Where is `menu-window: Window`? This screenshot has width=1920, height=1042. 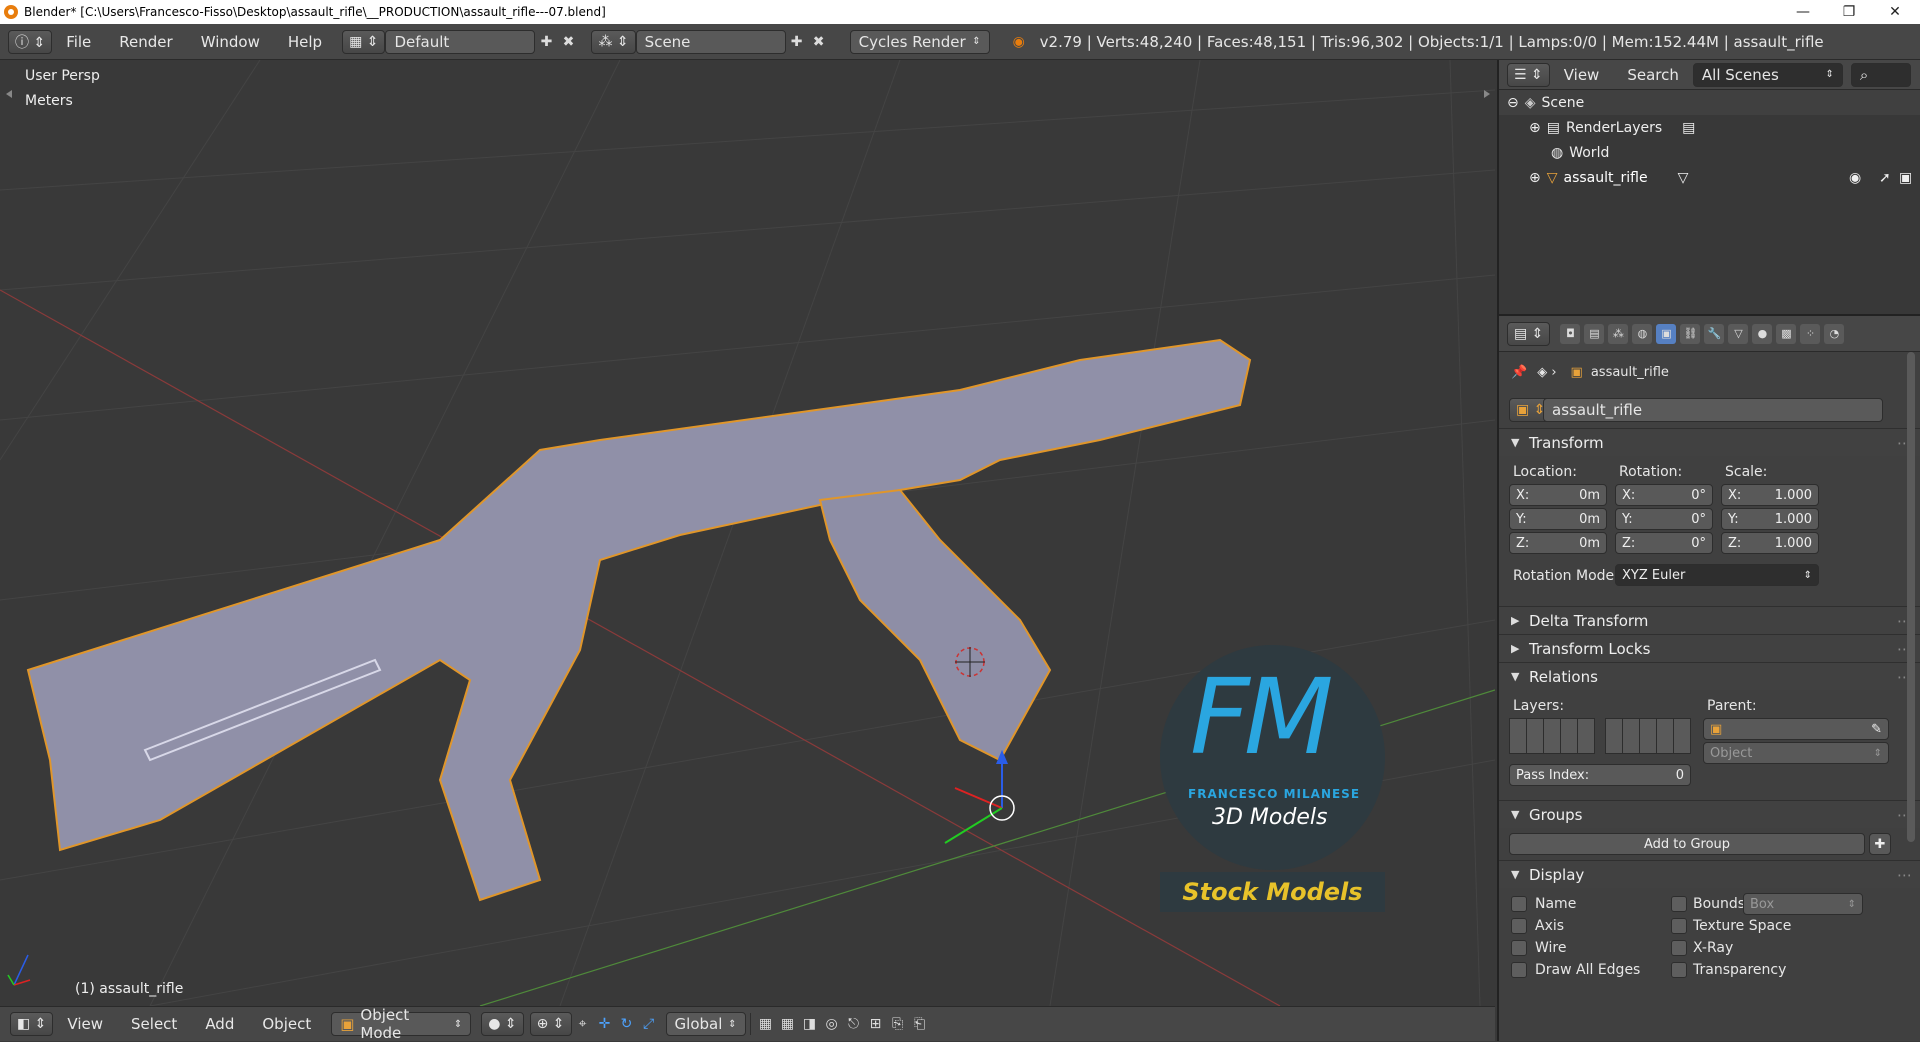 menu-window: Window is located at coordinates (230, 42).